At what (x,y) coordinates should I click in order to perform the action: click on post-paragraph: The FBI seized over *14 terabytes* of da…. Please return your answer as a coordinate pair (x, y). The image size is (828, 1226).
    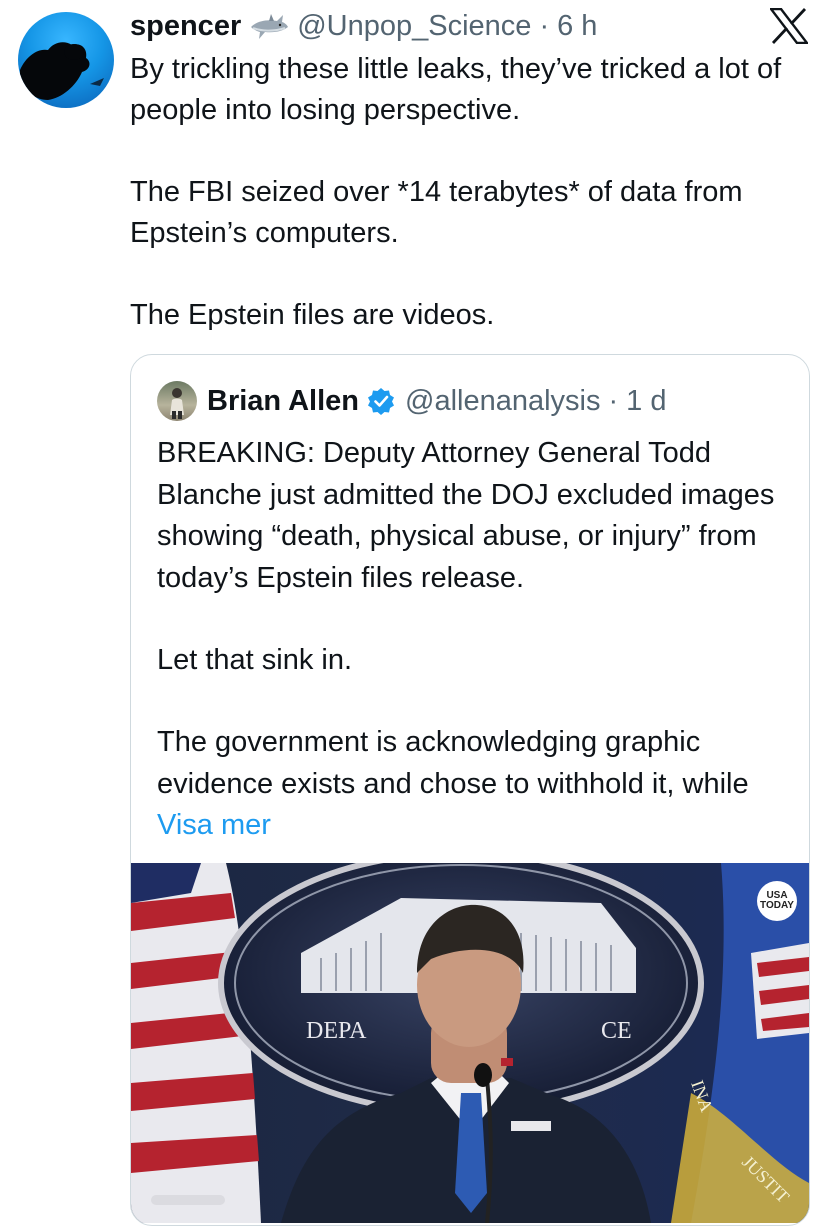
    Looking at the image, I should click on (436, 212).